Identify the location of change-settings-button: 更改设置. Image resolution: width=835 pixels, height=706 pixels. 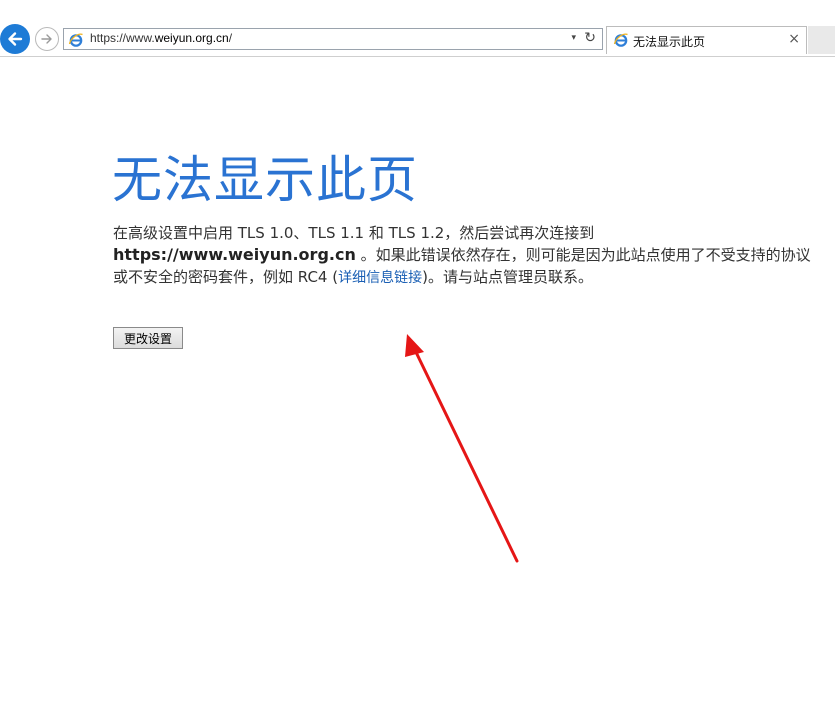
(148, 338).